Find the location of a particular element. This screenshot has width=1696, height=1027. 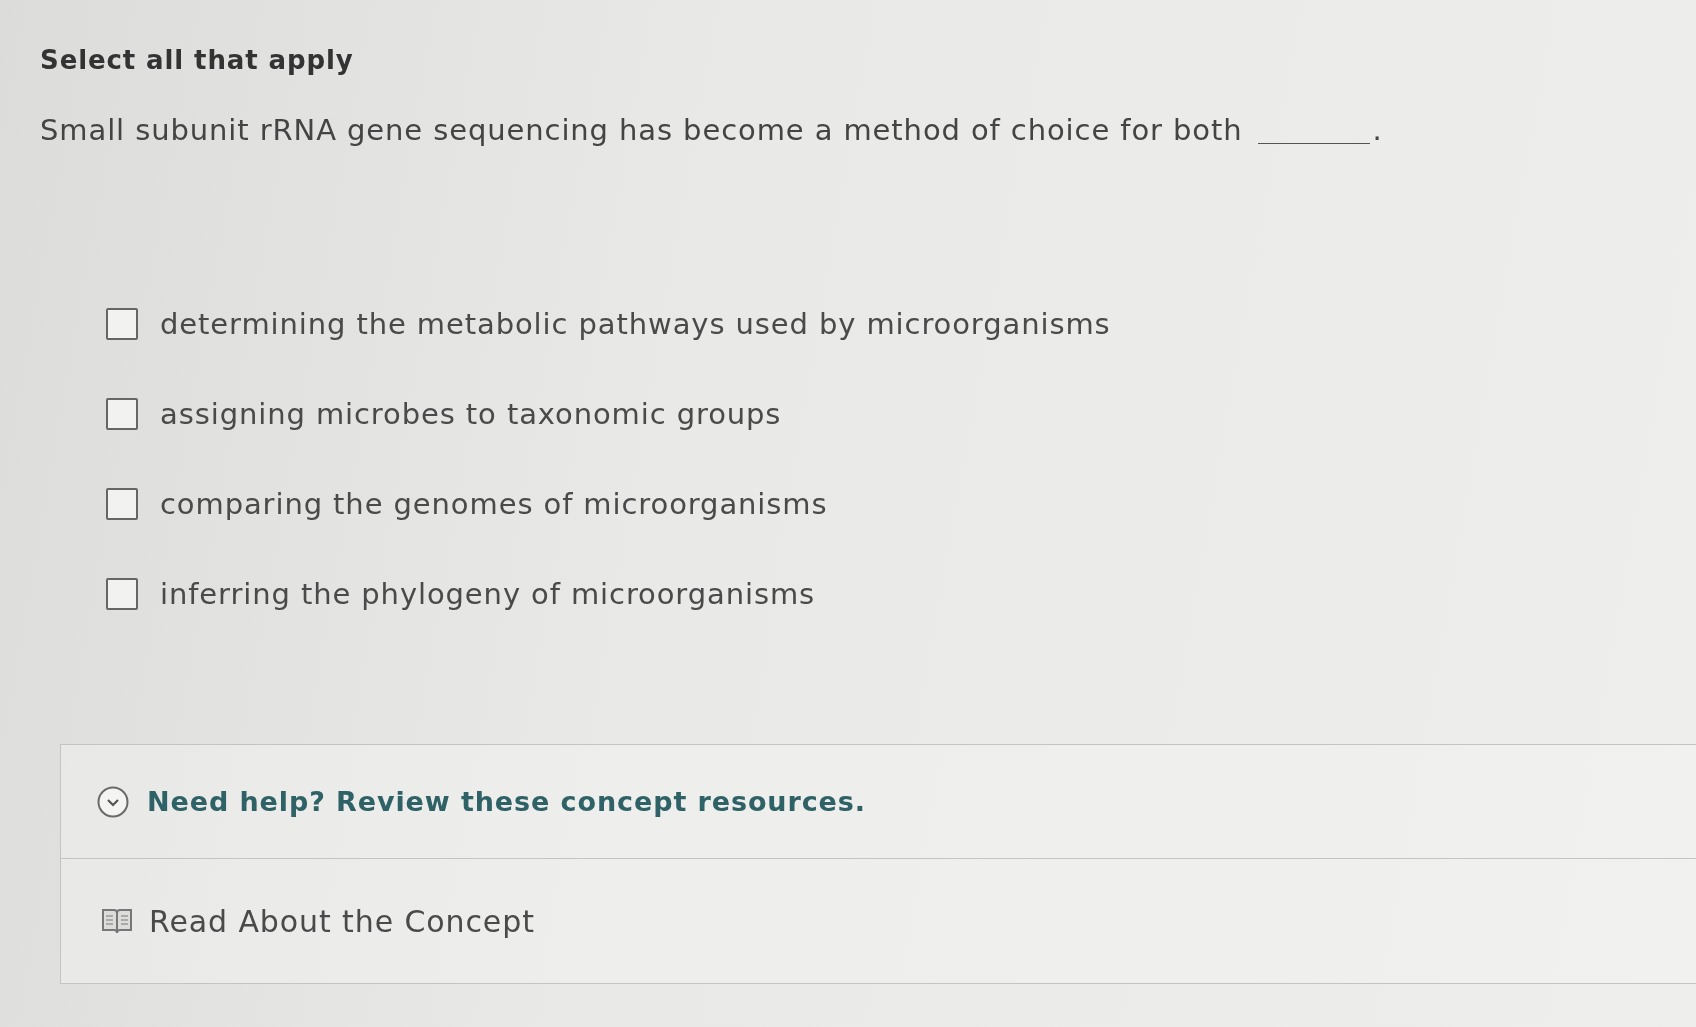

book-icon is located at coordinates (117, 921).